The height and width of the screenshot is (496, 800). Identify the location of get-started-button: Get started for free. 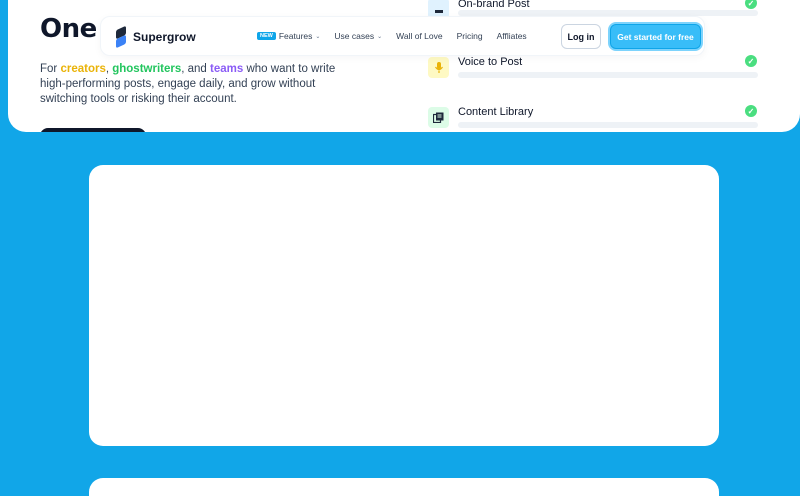
(655, 36).